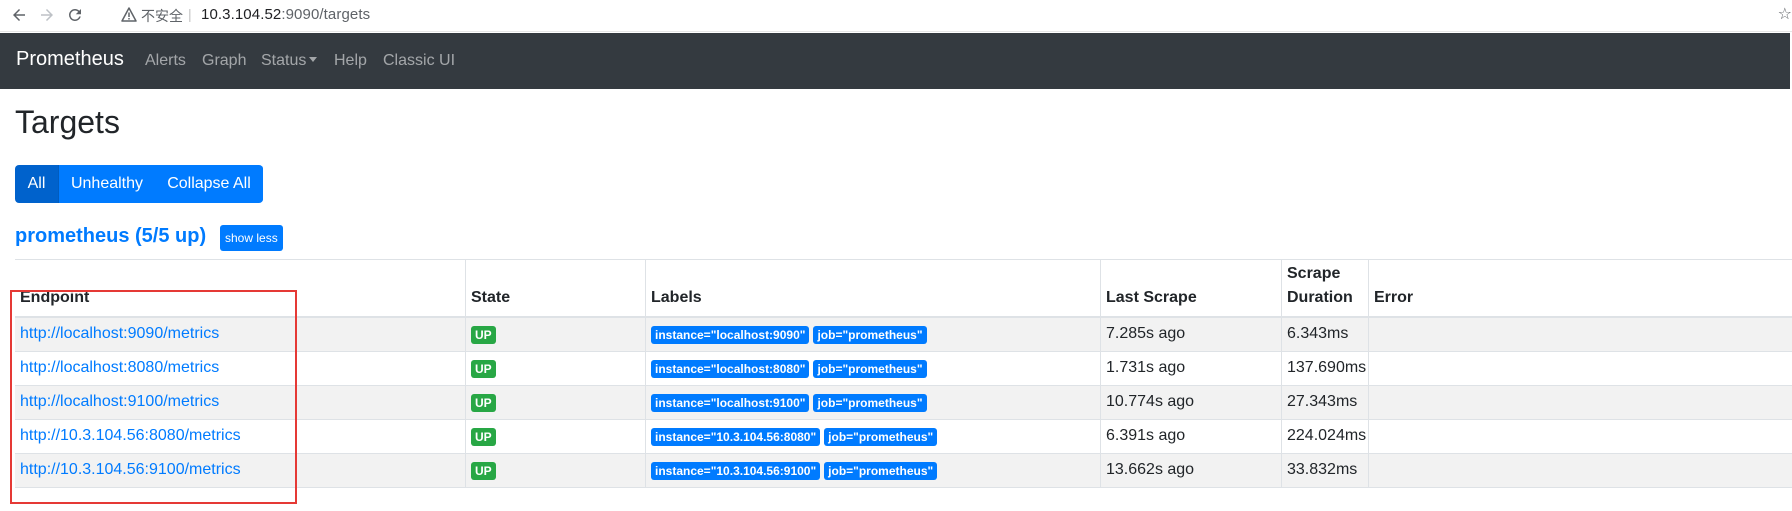 The width and height of the screenshot is (1792, 511). Describe the element at coordinates (1327, 435) in the screenshot. I see `scrape-duration-value: 224.024ms` at that location.